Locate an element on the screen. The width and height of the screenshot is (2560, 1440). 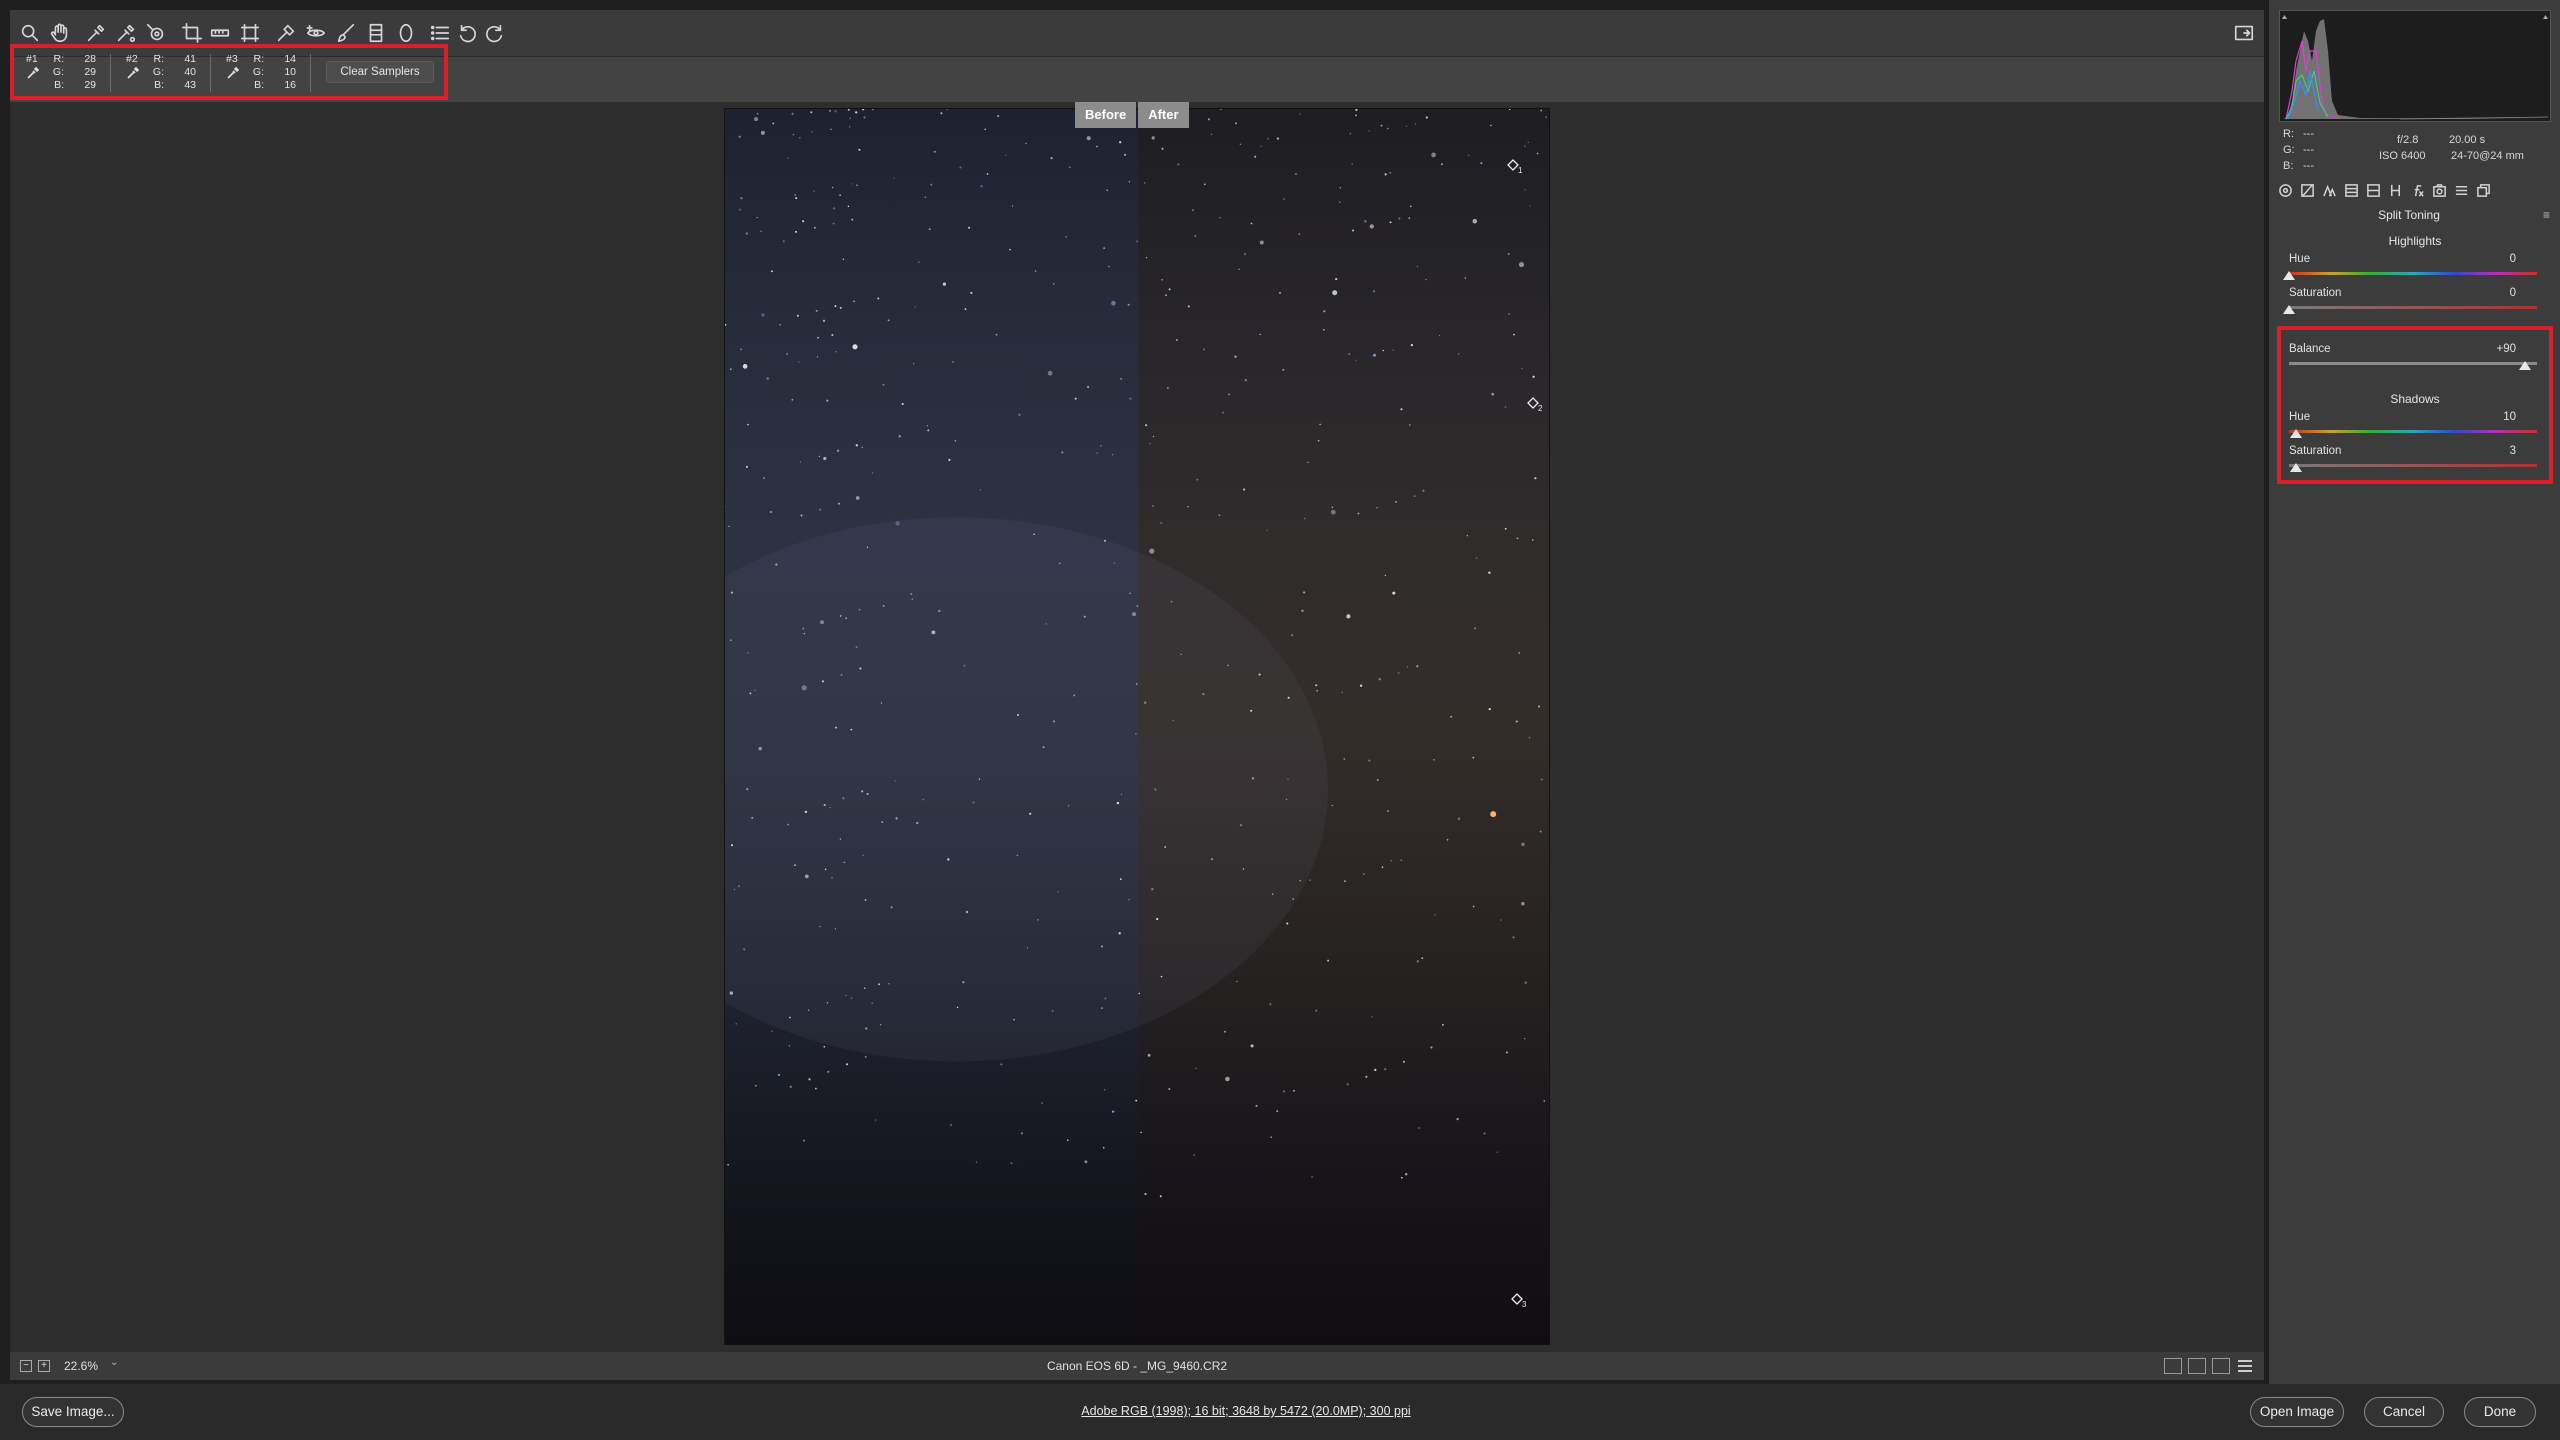
graduated-filter-icon is located at coordinates (376, 33).